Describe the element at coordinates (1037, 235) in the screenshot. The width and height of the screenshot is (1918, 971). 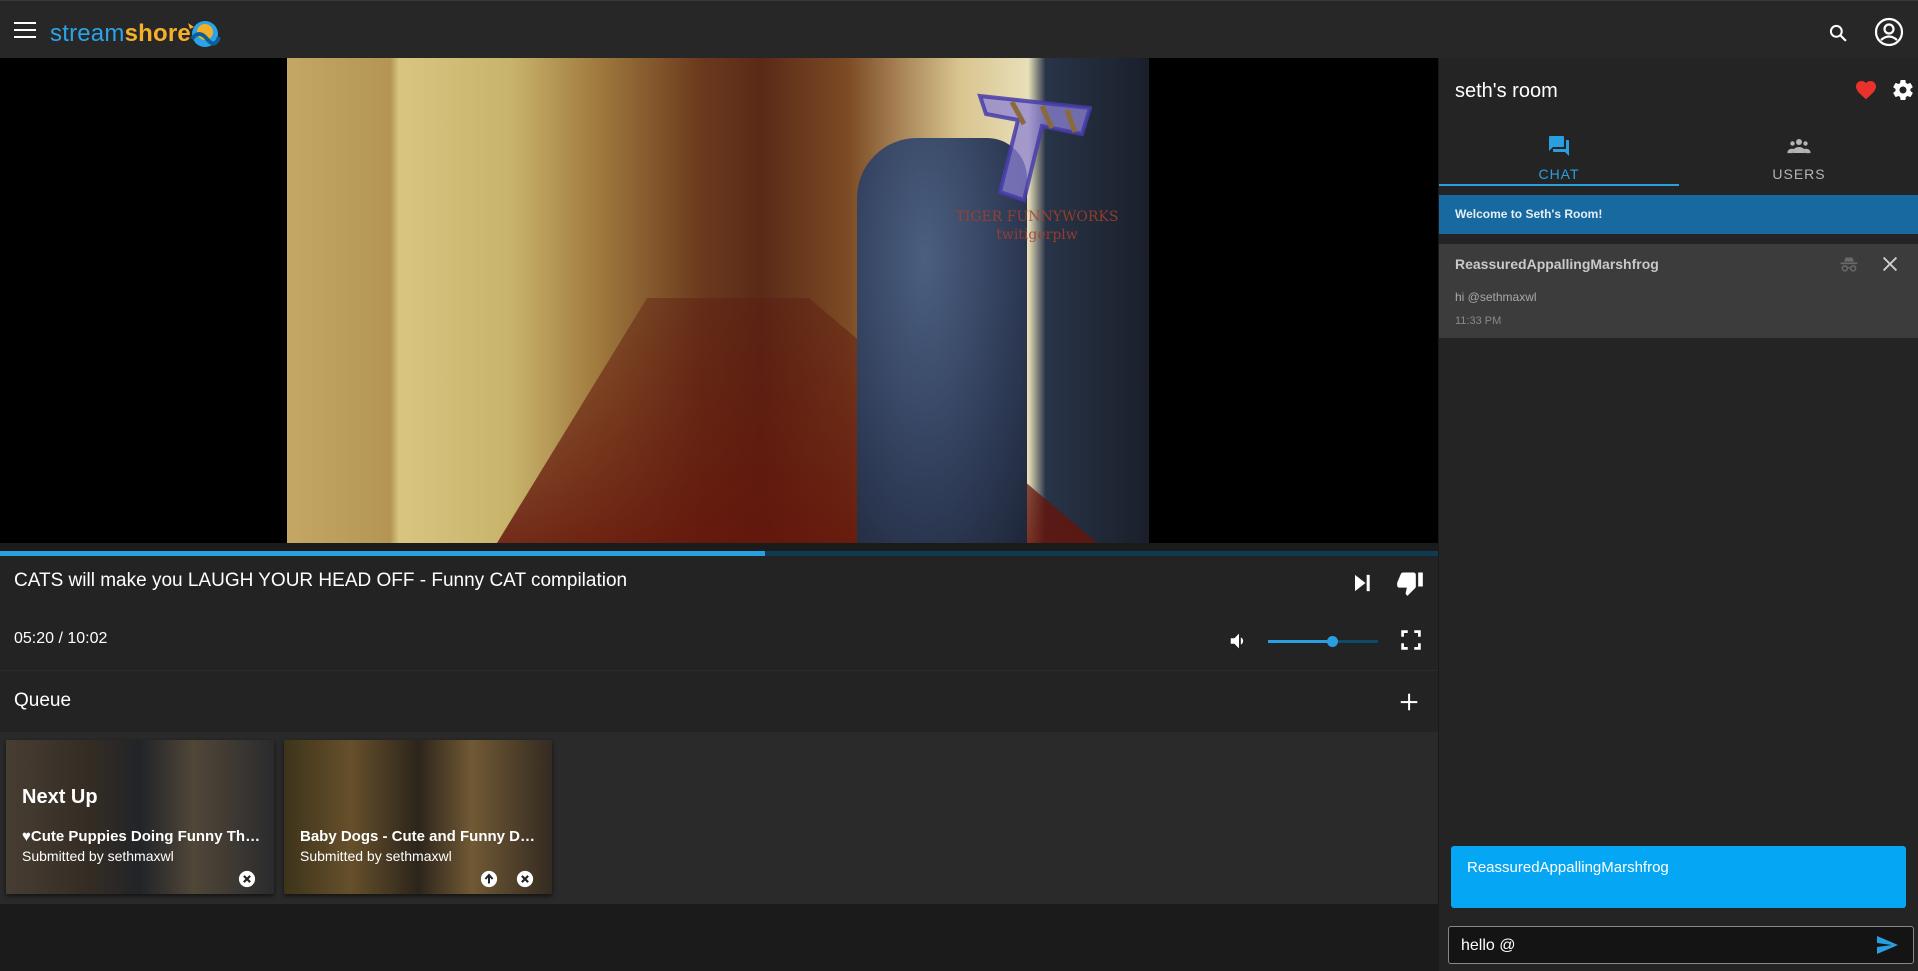
I see `watermark-line2: twitigerplw` at that location.